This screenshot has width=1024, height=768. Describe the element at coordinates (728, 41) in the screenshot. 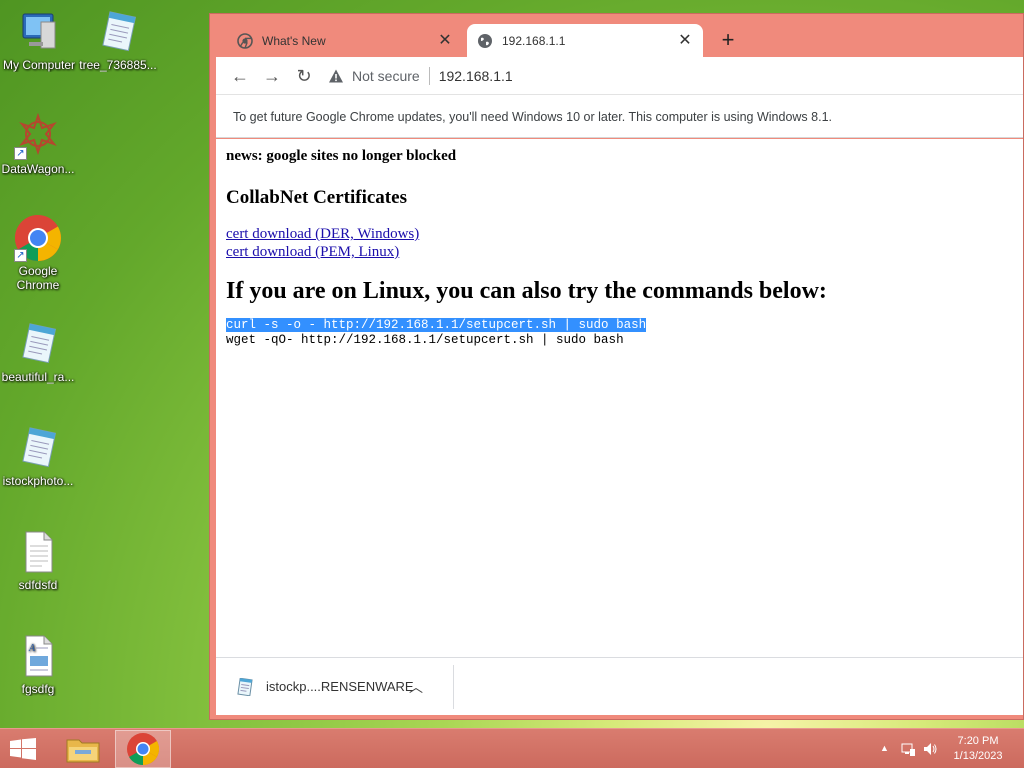

I see `new-tab-button: +` at that location.